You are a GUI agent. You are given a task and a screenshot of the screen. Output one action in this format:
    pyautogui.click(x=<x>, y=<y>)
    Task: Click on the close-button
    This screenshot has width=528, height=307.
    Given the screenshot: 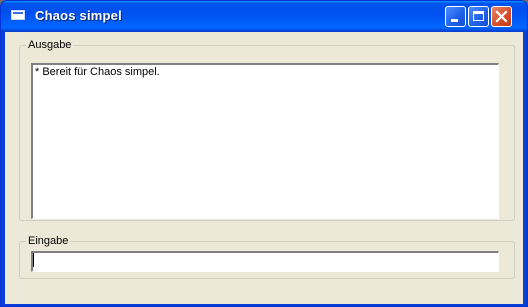 What is the action you would take?
    pyautogui.click(x=501, y=16)
    